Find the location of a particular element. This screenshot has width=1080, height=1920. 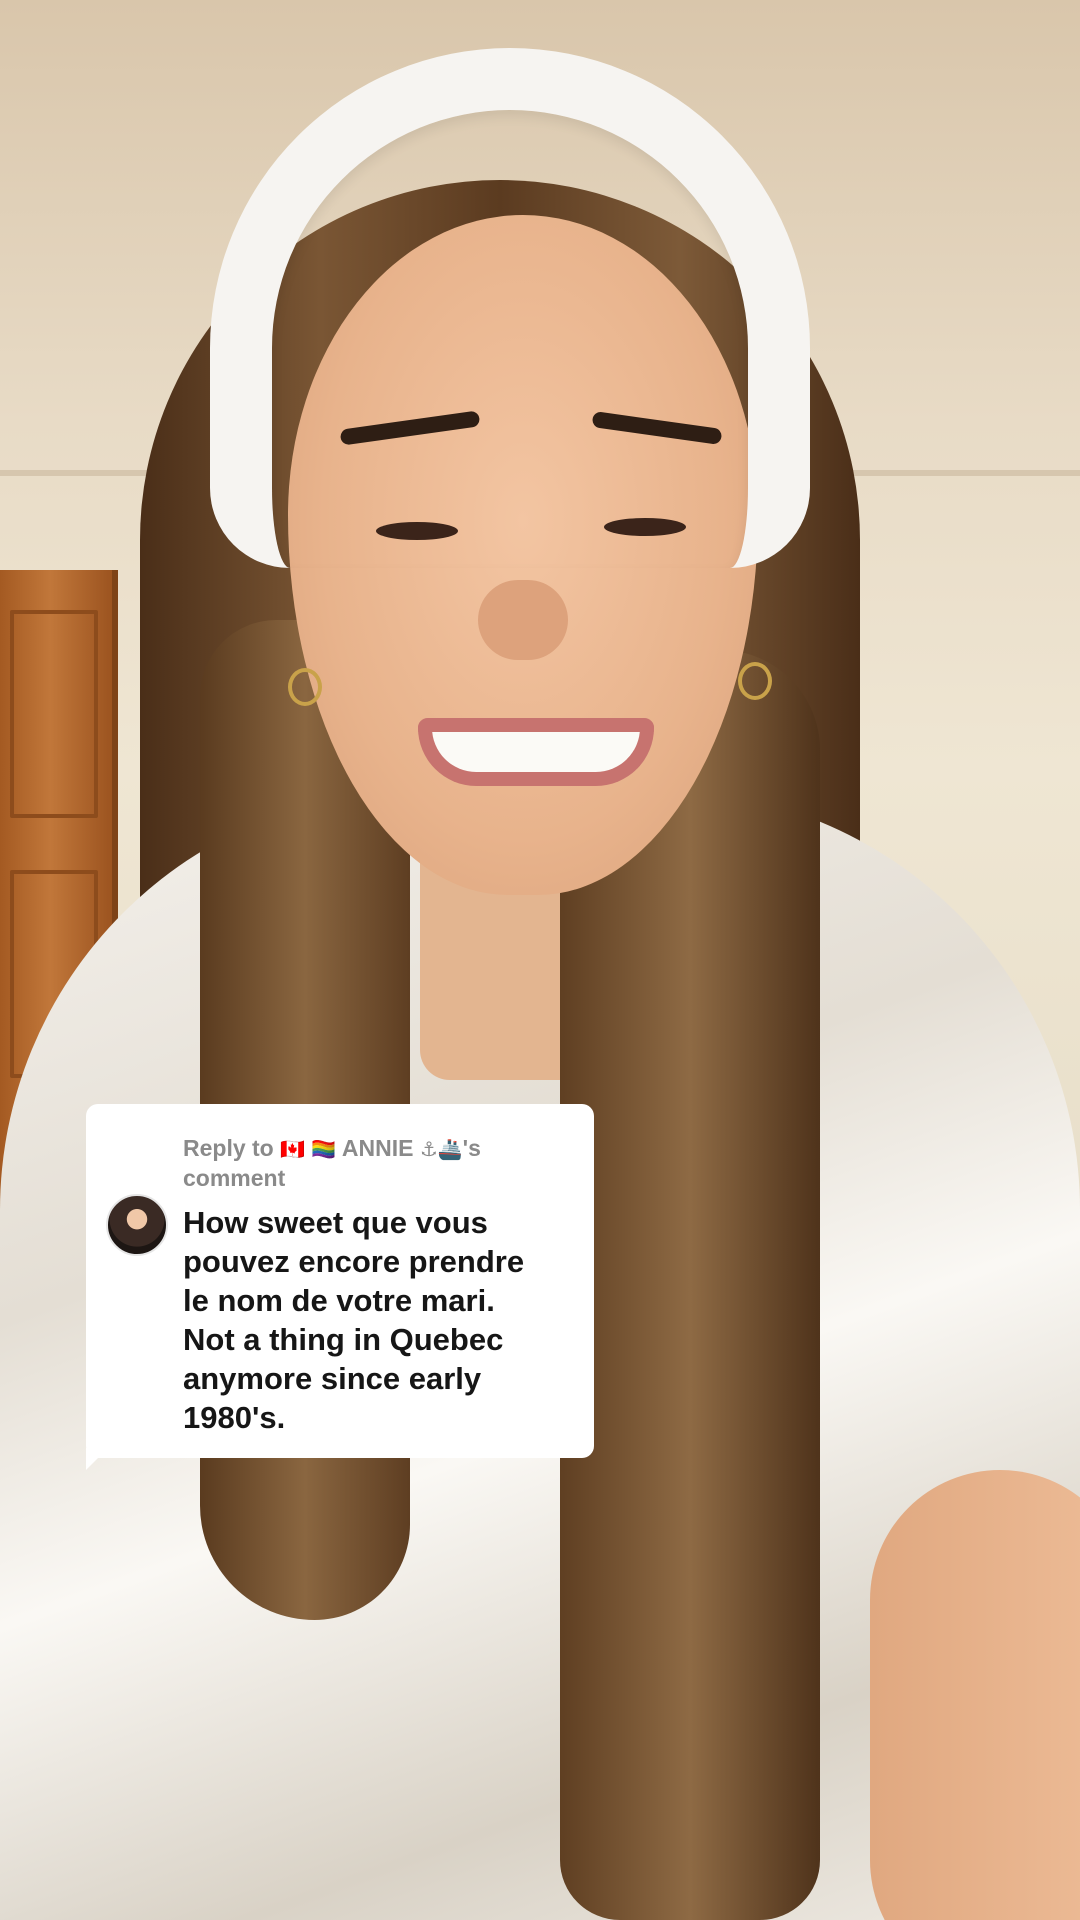

left-earring is located at coordinates (305, 687).